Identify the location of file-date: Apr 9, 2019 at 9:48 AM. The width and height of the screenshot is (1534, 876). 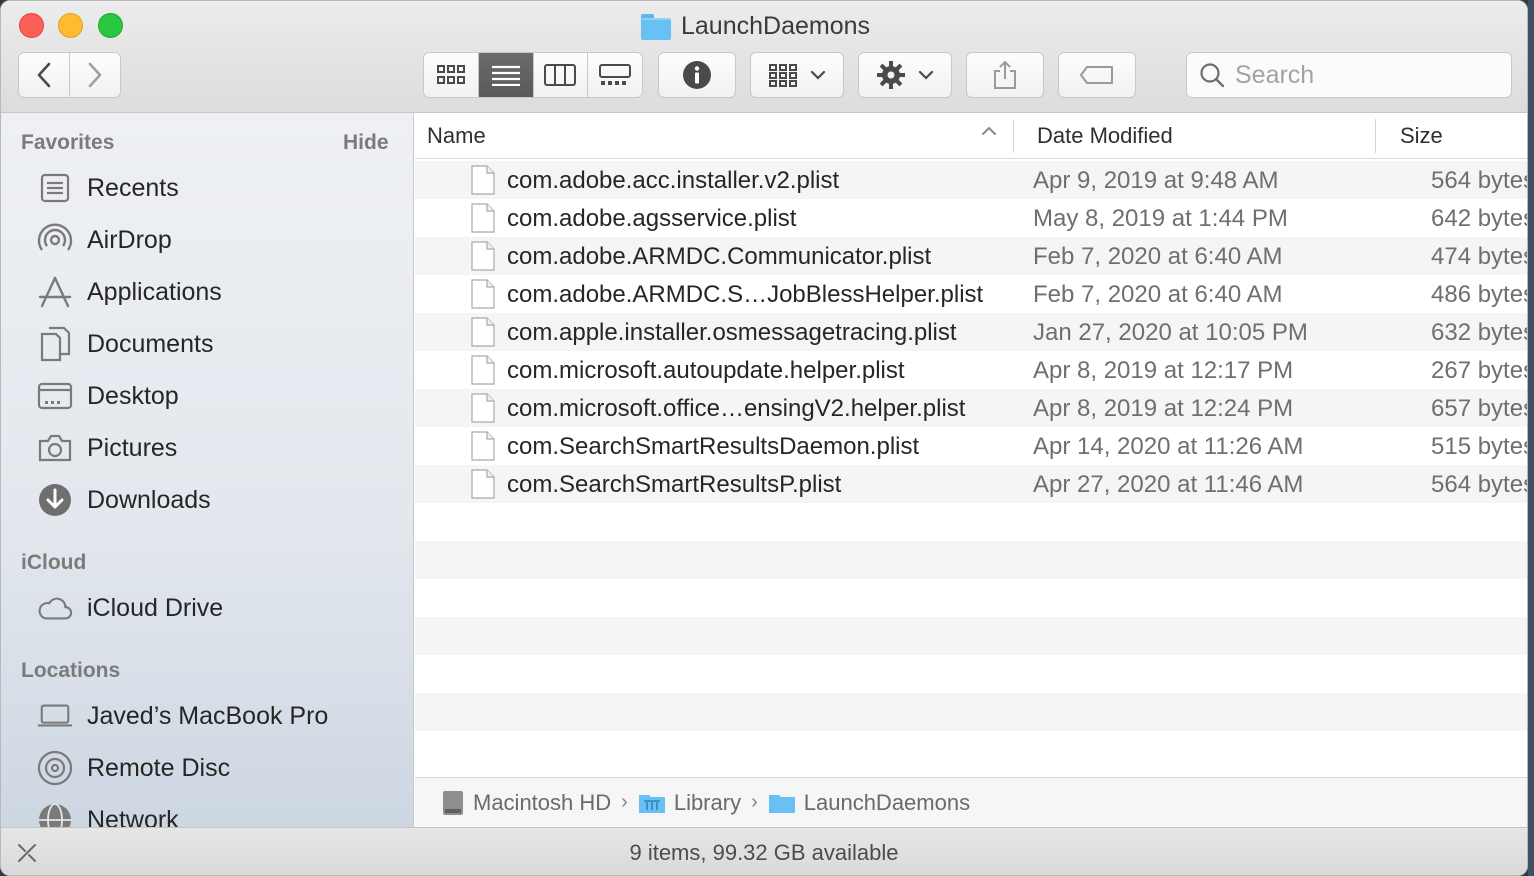
(1156, 180).